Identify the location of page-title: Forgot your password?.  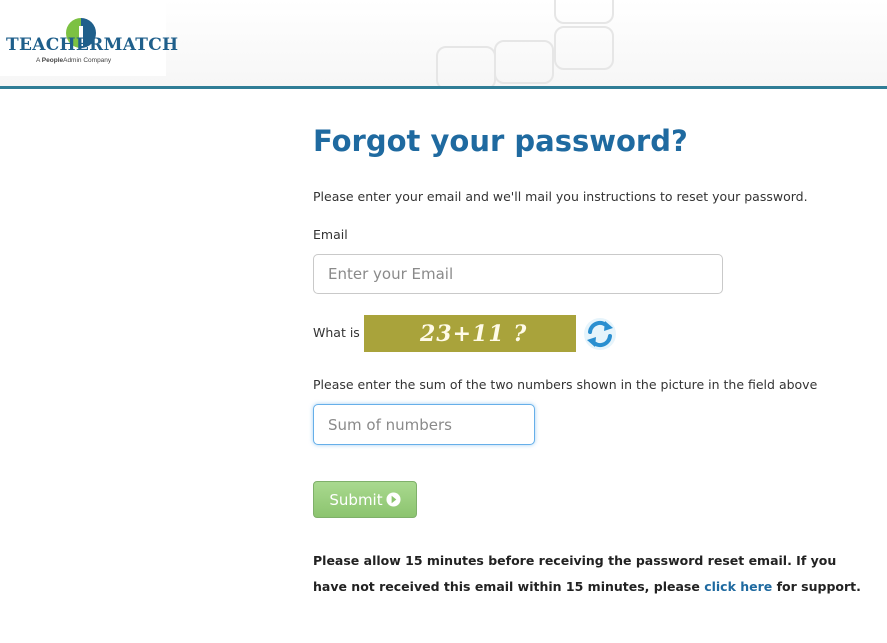
(500, 141).